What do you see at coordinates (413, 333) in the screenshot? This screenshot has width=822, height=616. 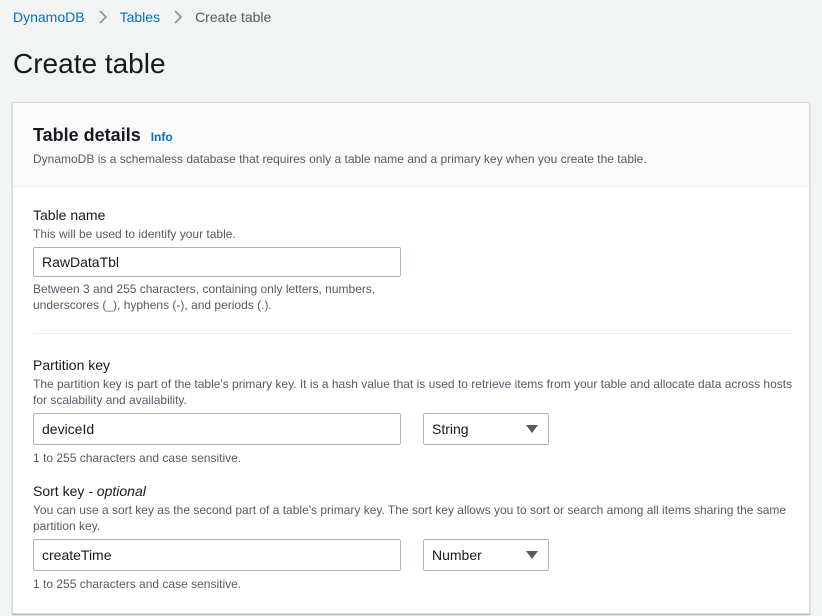 I see `divider` at bounding box center [413, 333].